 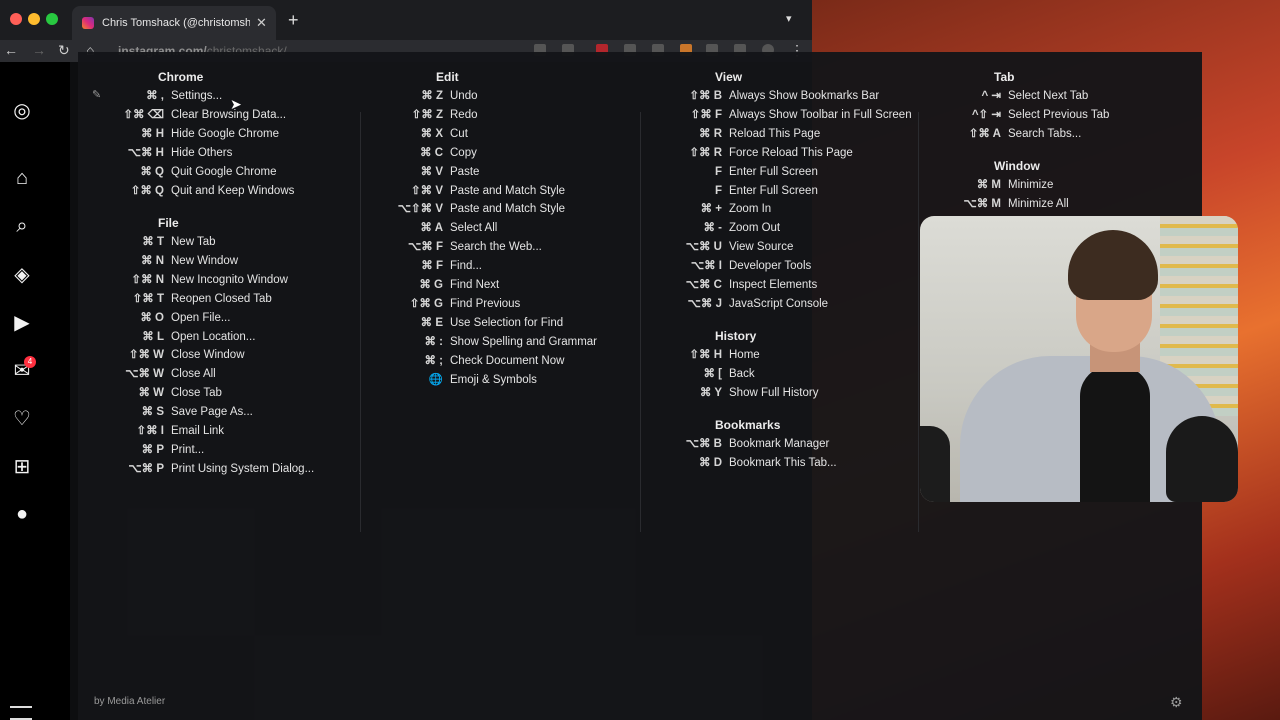 I want to click on shortcut-item-file: Email Link, so click(x=197, y=431).